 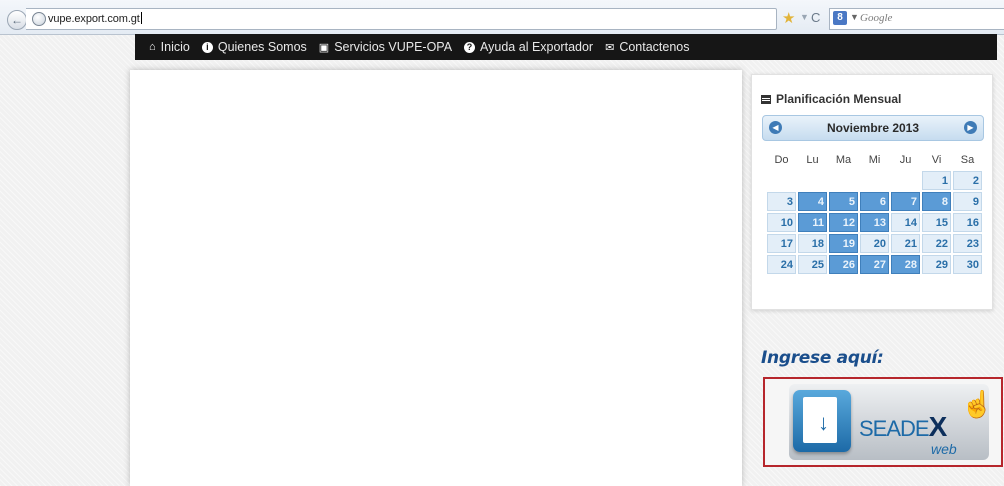 What do you see at coordinates (840, 18) in the screenshot?
I see `google-icon: 8` at bounding box center [840, 18].